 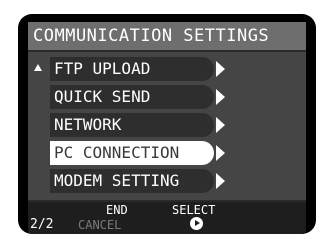 I want to click on menu-item-ftp-upload: FTP UPLOAD, so click(x=167, y=69).